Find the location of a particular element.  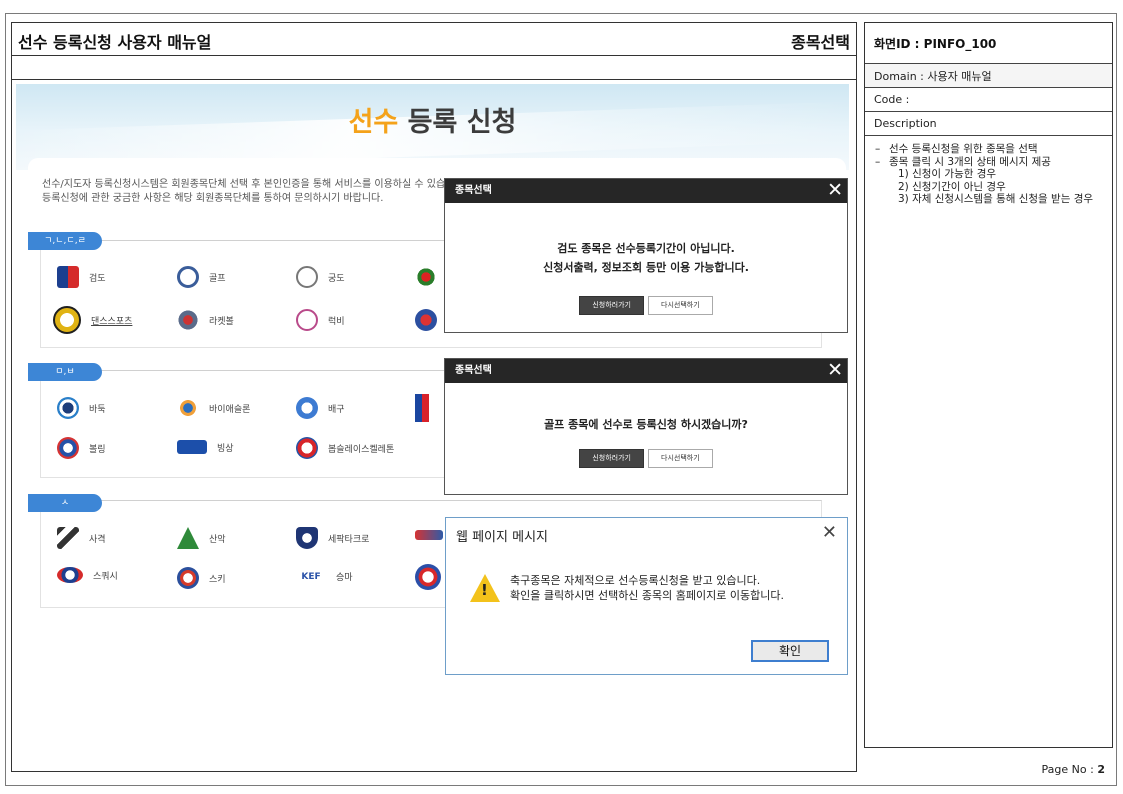

domain-row: Domain : 사용자 매뉴얼 is located at coordinates (988, 76).